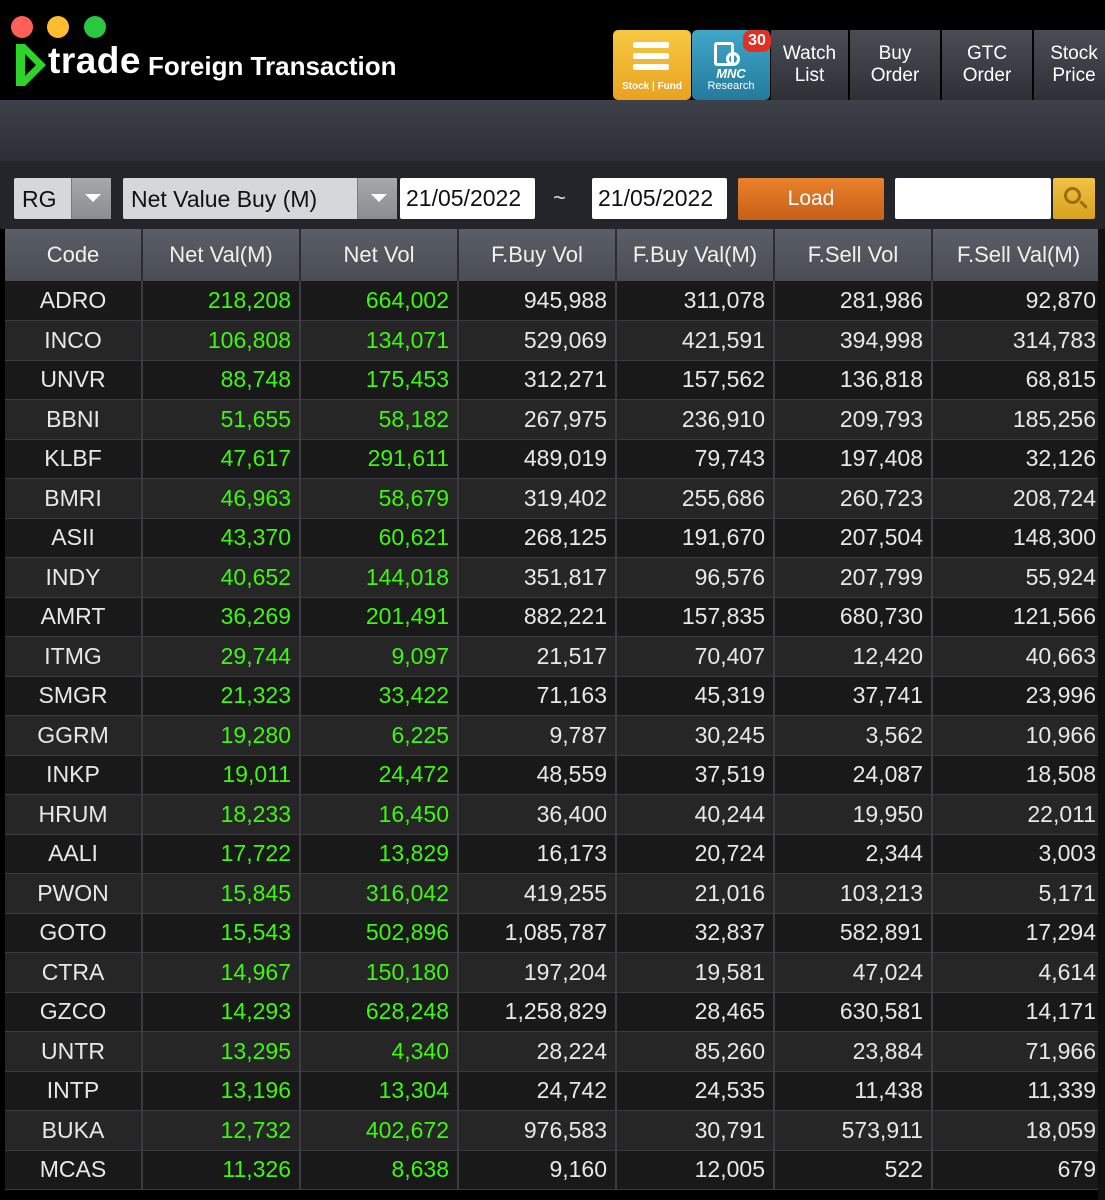 Image resolution: width=1105 pixels, height=1200 pixels. I want to click on cell-fbuy-val: 21,016, so click(695, 893).